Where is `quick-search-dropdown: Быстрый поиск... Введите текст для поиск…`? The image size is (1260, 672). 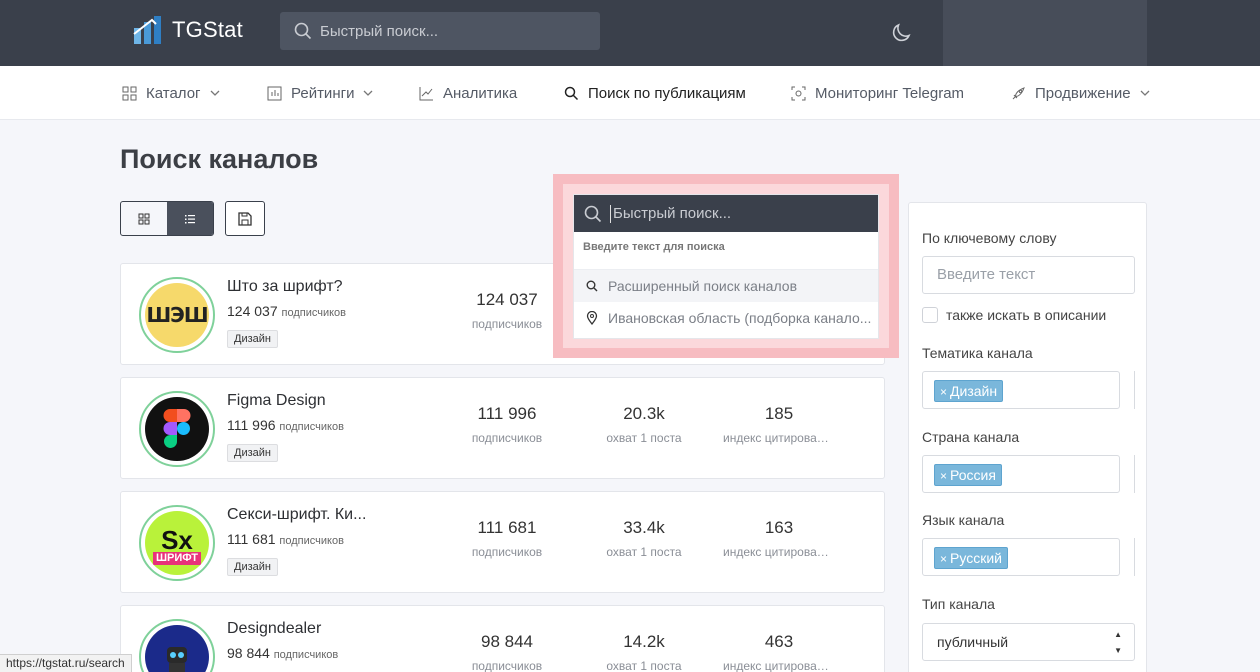
quick-search-dropdown: Быстрый поиск... Введите текст для поиск… is located at coordinates (726, 266).